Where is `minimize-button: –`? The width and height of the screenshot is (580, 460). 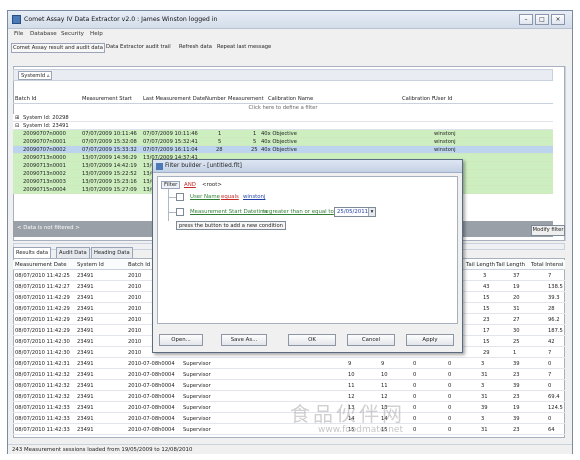 minimize-button: – is located at coordinates (526, 19).